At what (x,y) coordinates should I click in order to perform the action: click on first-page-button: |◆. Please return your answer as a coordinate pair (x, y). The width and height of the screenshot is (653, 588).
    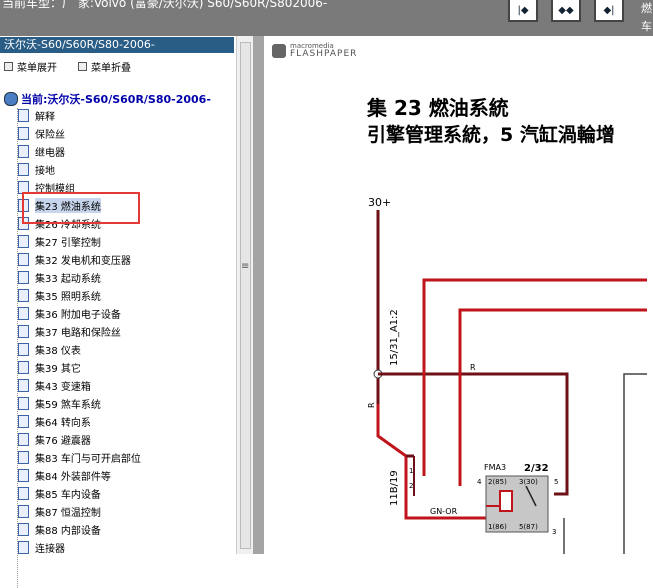
    Looking at the image, I should click on (523, 11).